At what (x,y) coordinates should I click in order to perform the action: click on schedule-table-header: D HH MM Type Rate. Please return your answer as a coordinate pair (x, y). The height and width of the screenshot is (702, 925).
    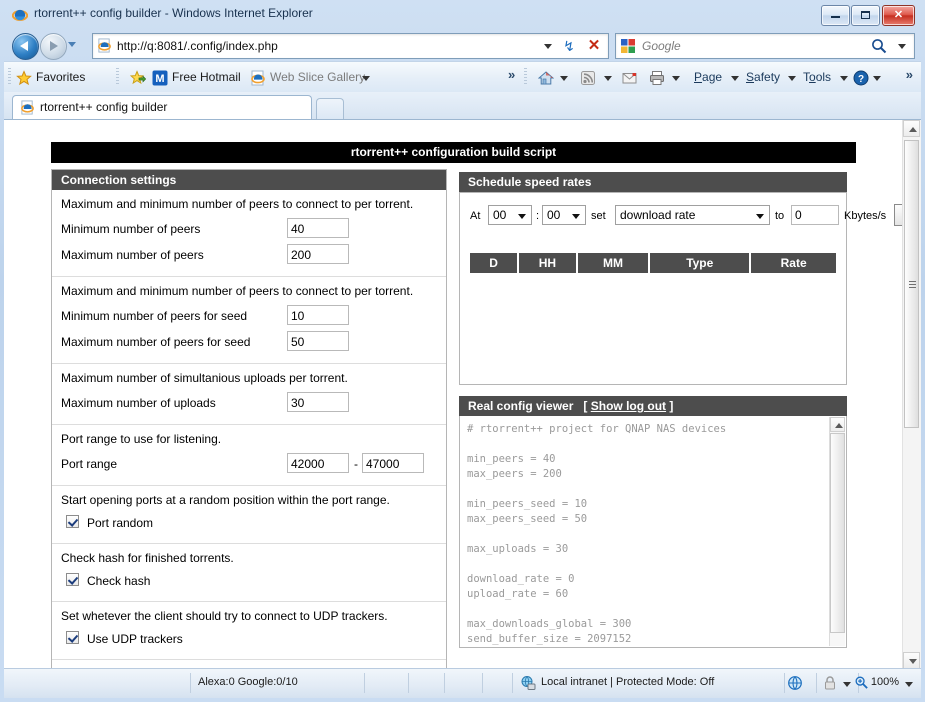
    Looking at the image, I should click on (653, 263).